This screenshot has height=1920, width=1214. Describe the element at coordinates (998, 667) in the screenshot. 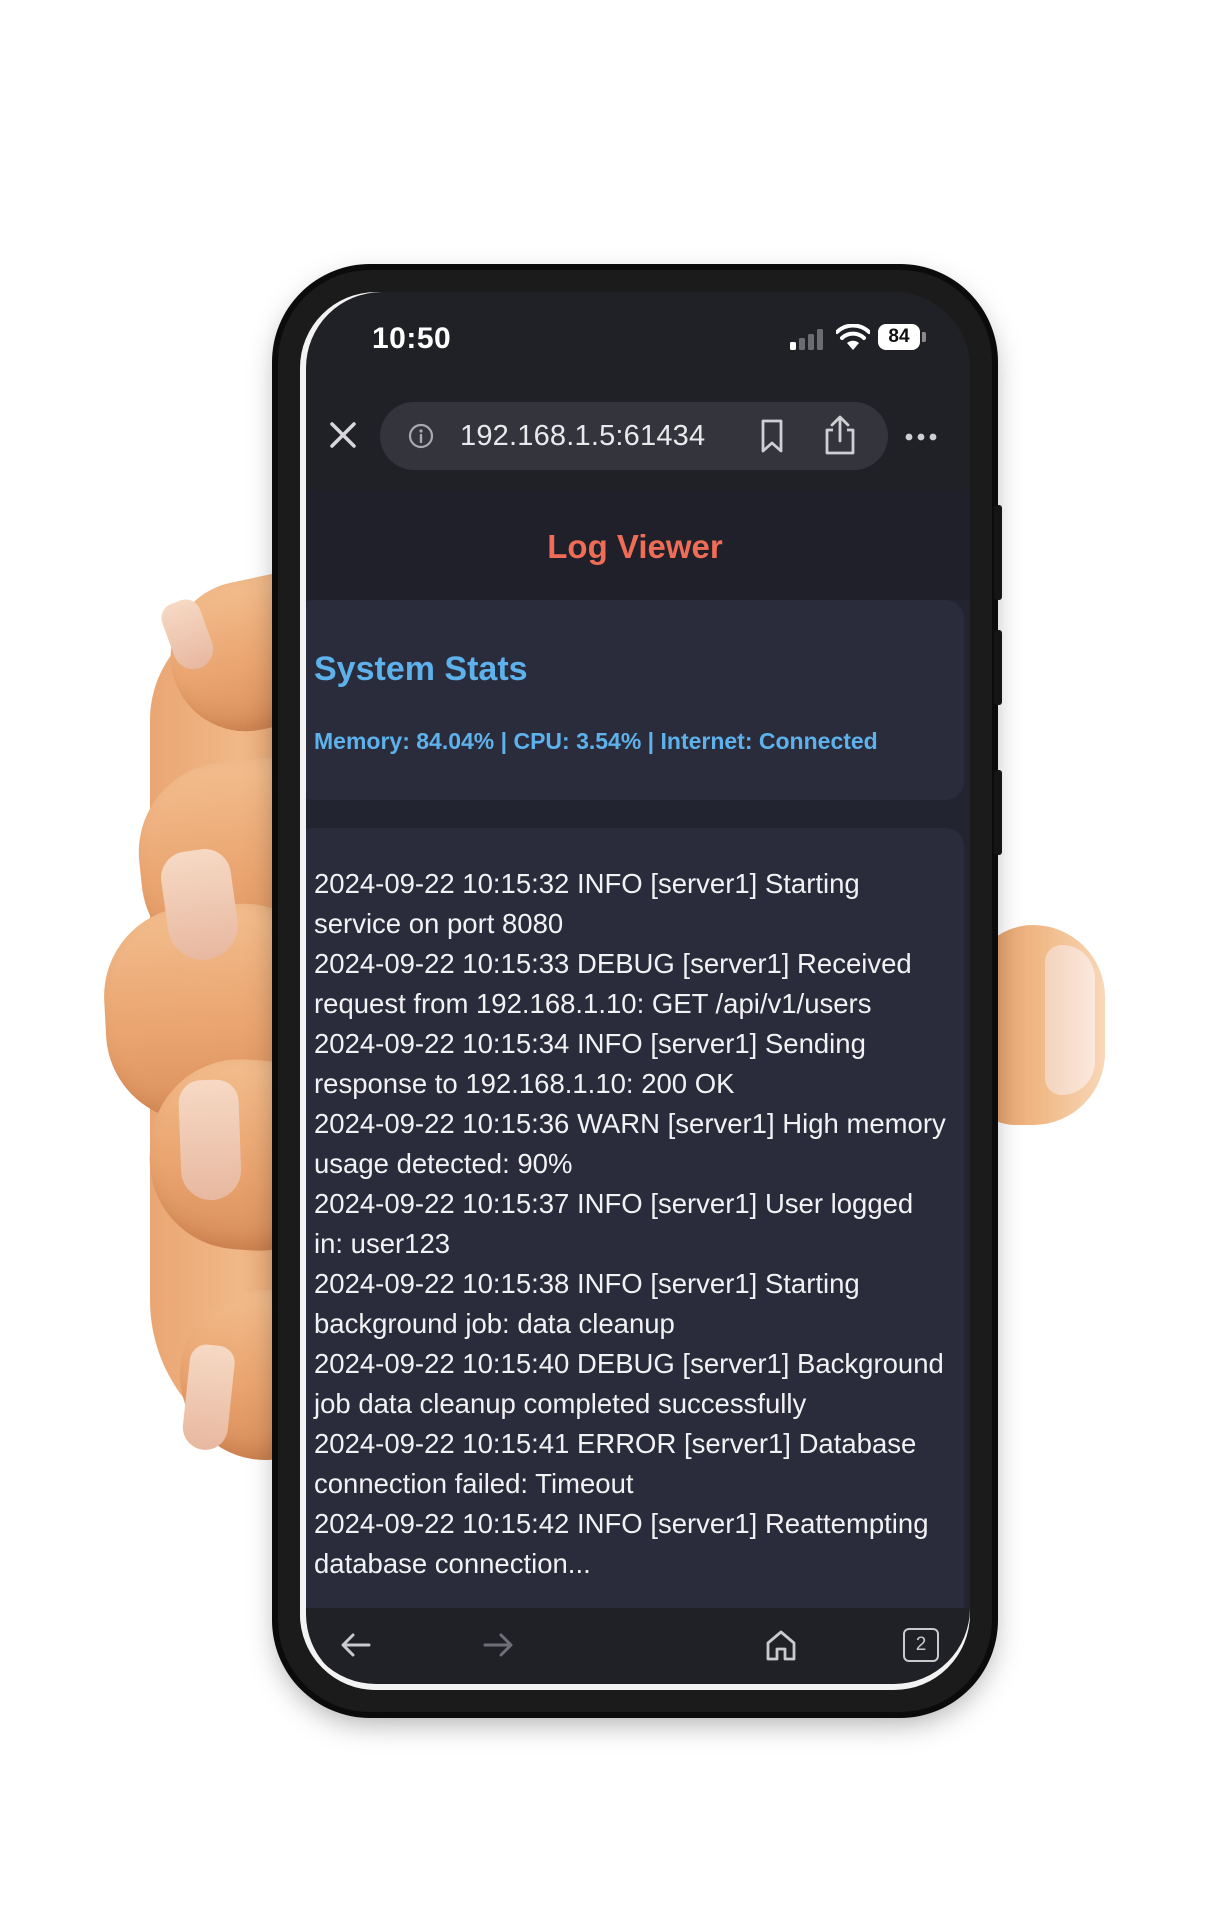

I see `volume-down-button` at that location.